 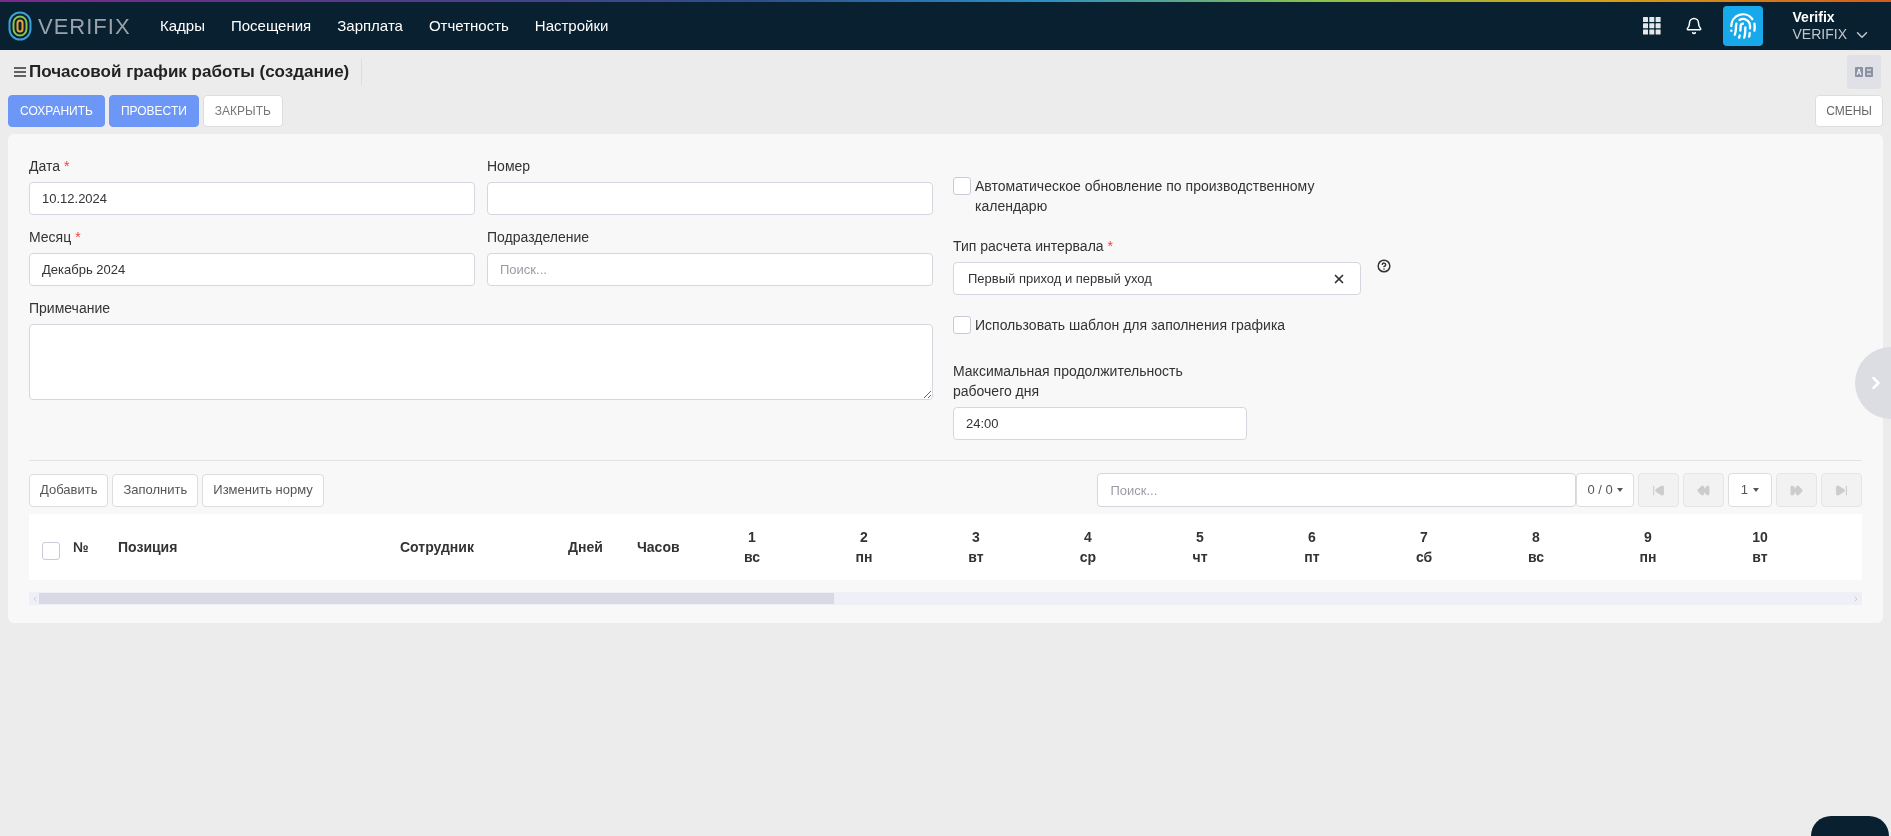 What do you see at coordinates (1760, 537) in the screenshot?
I see `day-number: 10` at bounding box center [1760, 537].